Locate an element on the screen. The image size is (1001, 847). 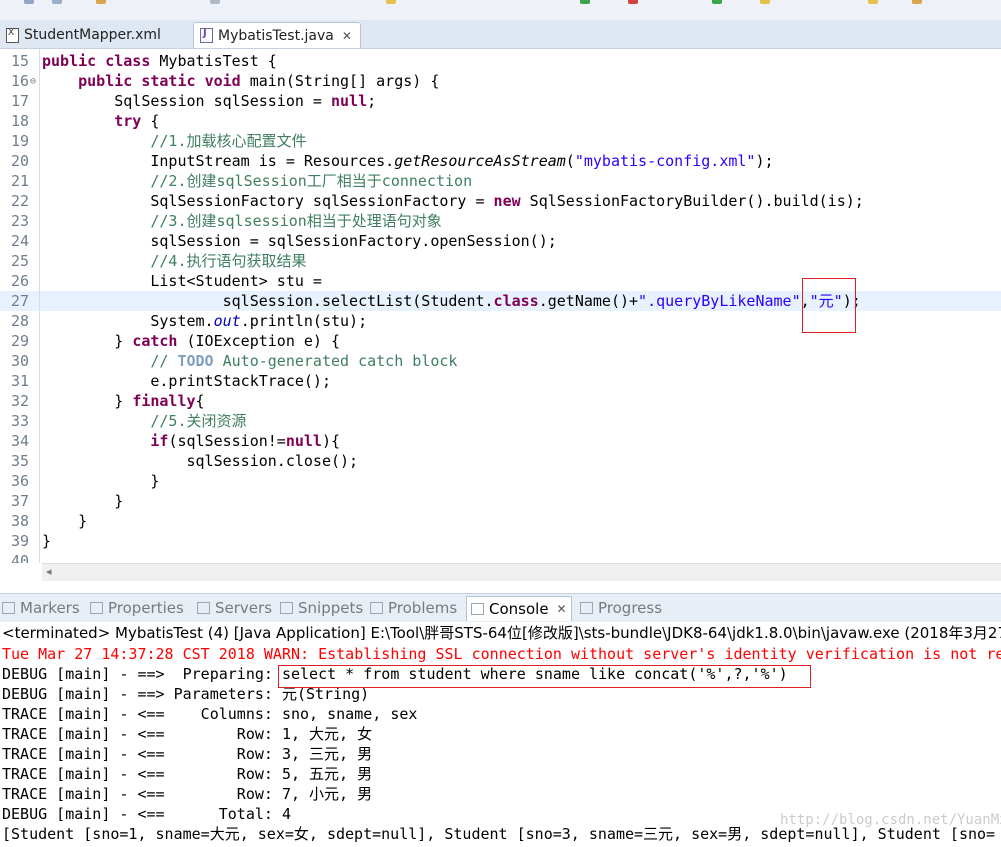
line-number: 22 is located at coordinates (20, 201).